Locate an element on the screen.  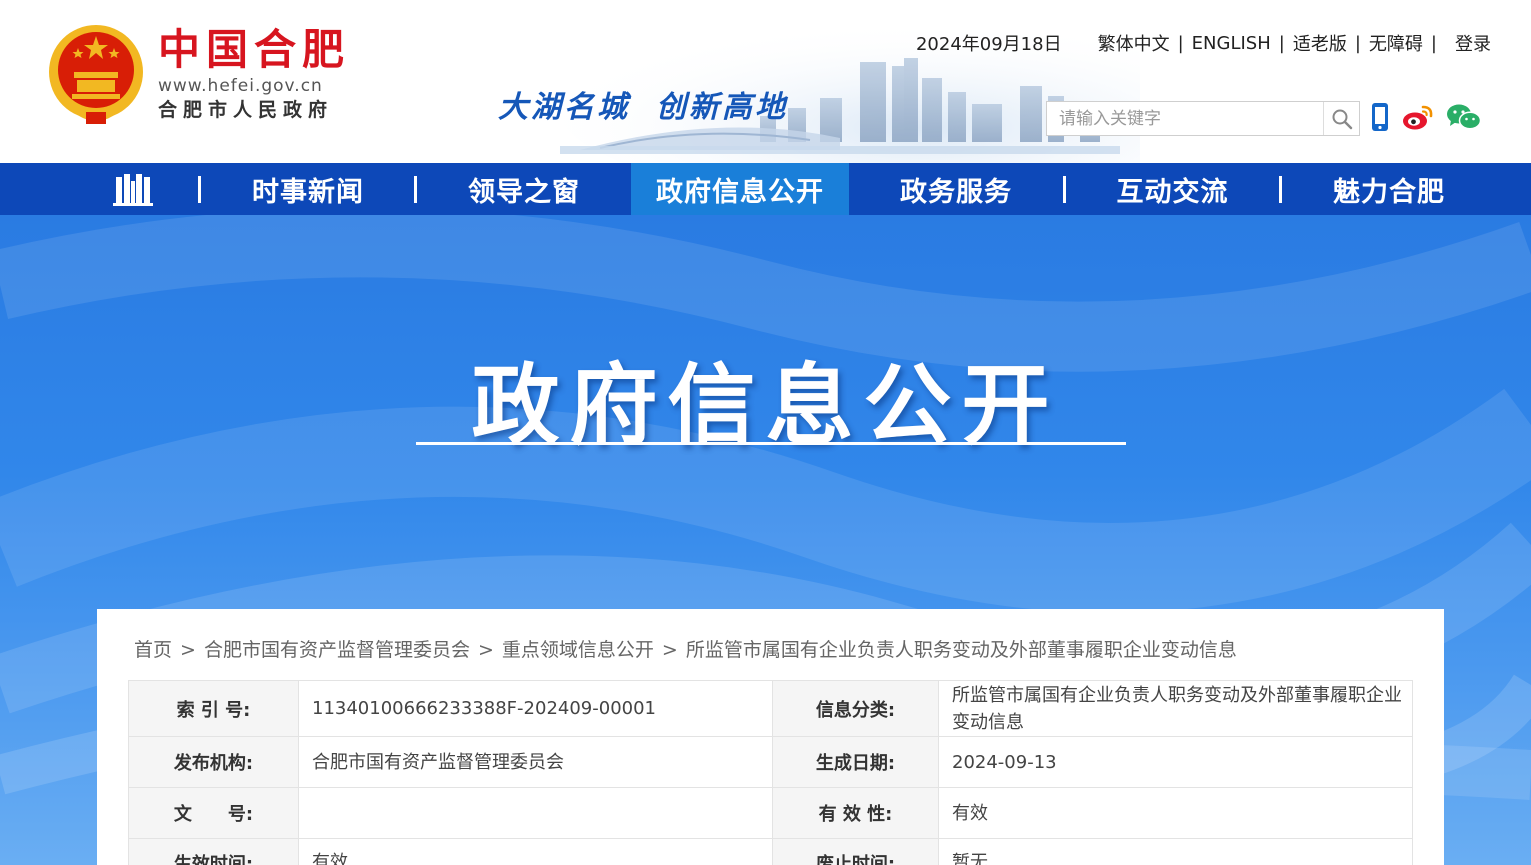
wechat-icon is located at coordinates (1464, 117).